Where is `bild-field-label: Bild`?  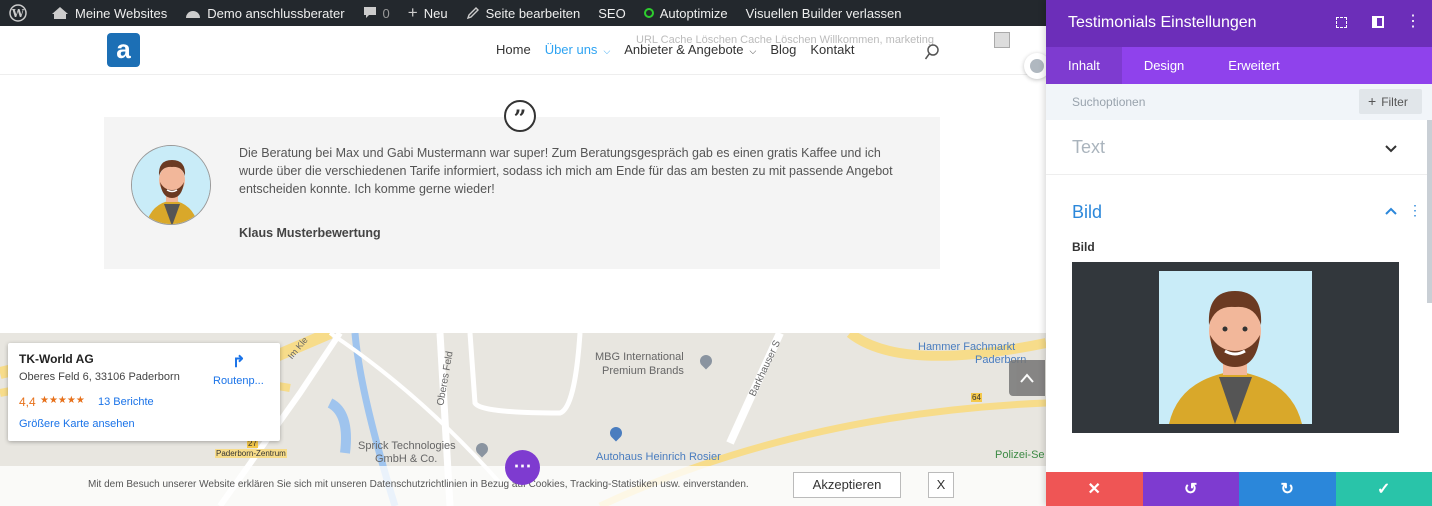 bild-field-label: Bild is located at coordinates (1083, 247).